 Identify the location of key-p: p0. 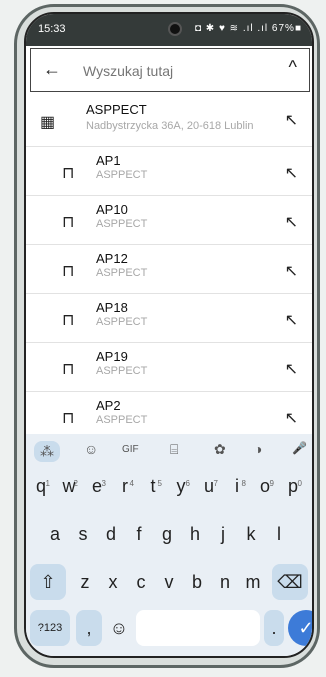
(293, 486).